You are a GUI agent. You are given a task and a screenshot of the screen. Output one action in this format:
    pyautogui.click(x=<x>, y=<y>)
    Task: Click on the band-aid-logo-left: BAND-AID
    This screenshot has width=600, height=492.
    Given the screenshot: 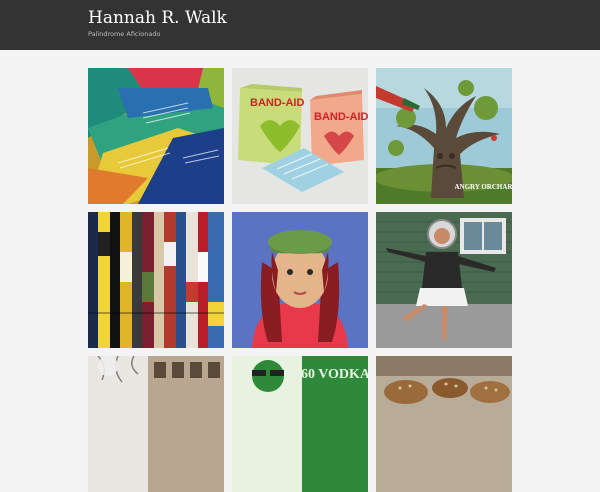 What is the action you would take?
    pyautogui.click(x=277, y=103)
    